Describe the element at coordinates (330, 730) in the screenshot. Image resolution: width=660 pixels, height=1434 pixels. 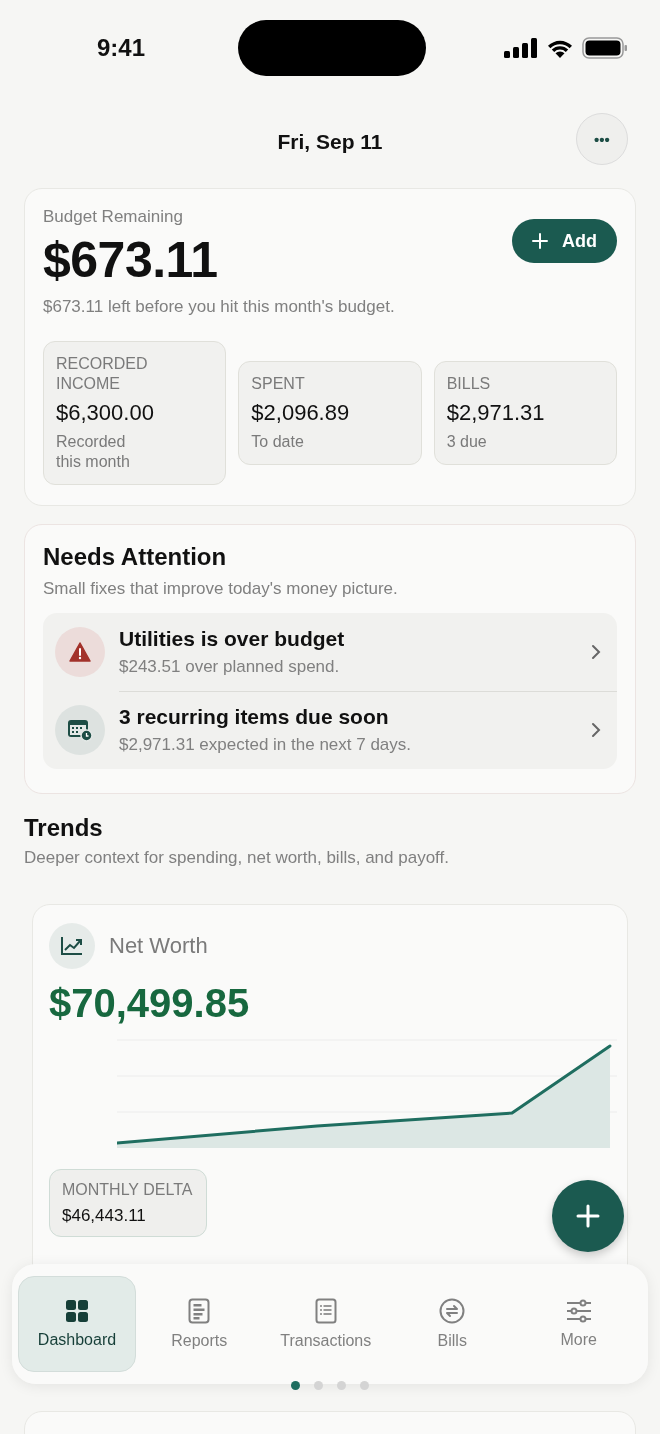
I see `alert-row: 3 recurring items due soon $2,971.31 expected in the next 7 days.` at that location.